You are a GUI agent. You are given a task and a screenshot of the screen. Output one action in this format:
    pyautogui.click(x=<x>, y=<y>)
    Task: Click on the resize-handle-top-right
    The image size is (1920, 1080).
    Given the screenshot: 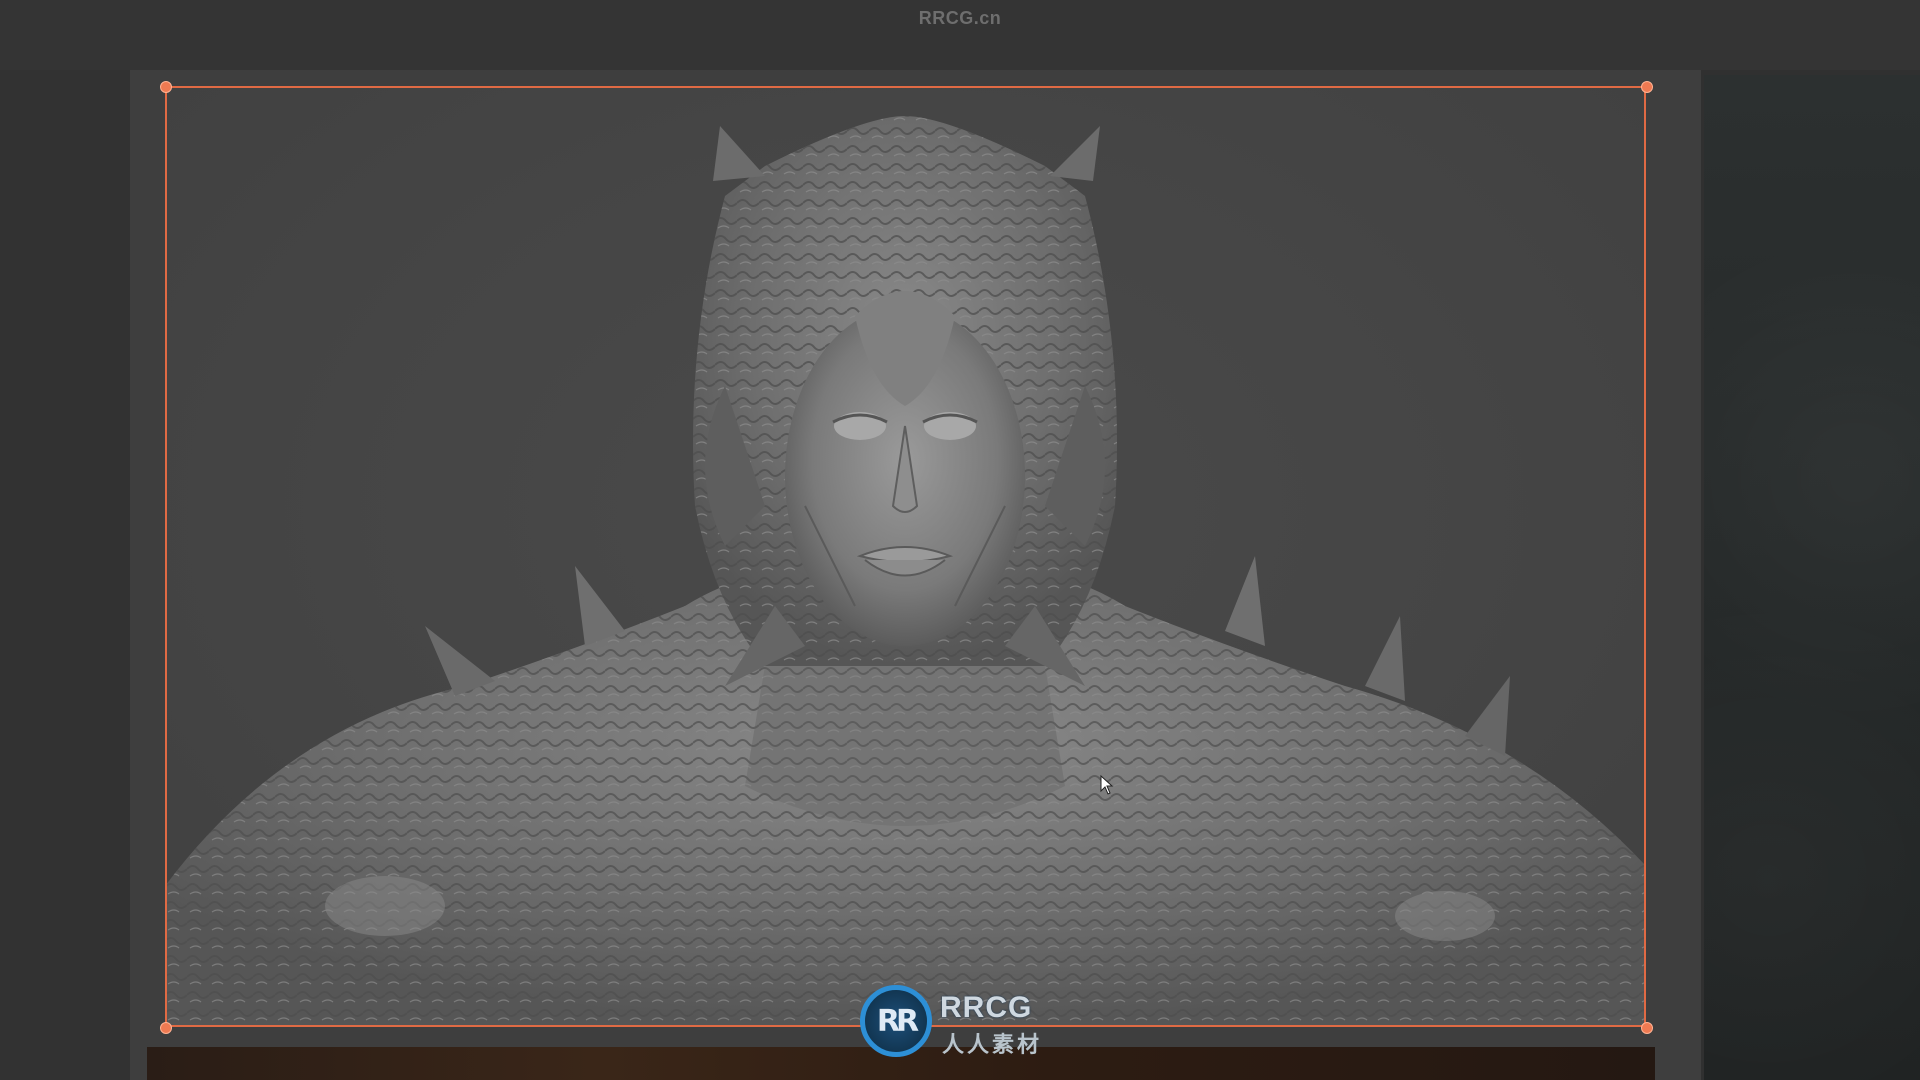 What is the action you would take?
    pyautogui.click(x=1647, y=87)
    